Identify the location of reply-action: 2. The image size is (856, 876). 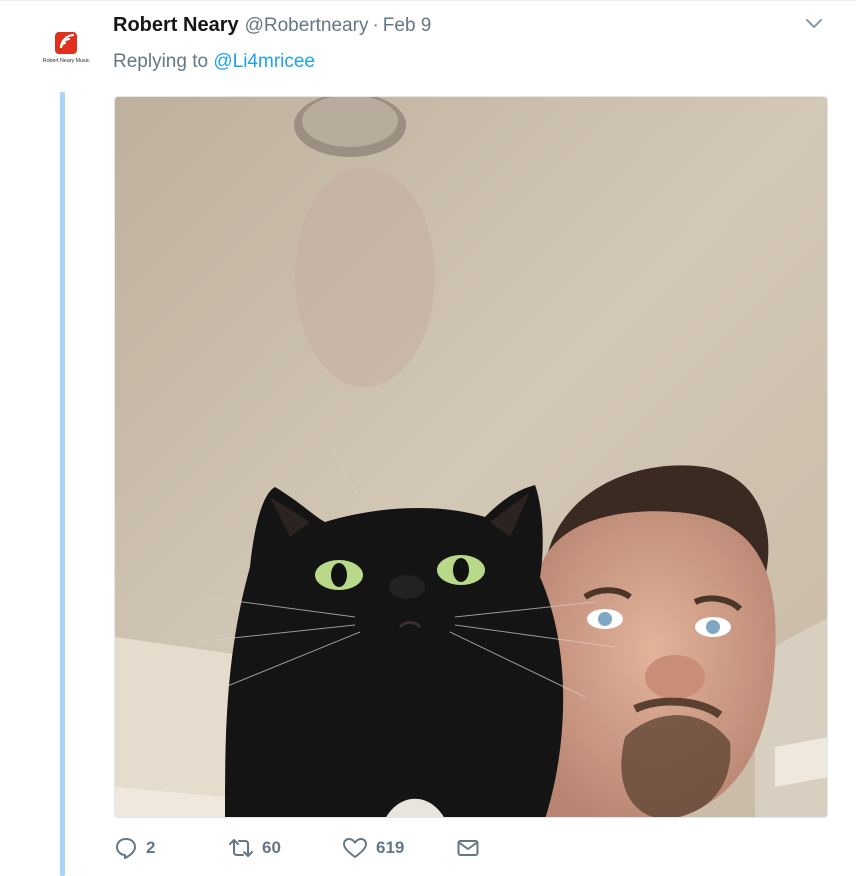
(134, 848).